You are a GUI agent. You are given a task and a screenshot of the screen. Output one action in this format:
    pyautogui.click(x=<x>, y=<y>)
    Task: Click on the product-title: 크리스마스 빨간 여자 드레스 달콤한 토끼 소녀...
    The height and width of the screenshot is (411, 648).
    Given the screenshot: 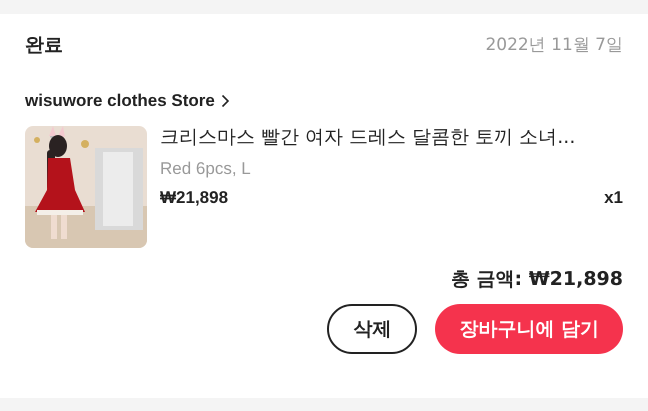 What is the action you would take?
    pyautogui.click(x=391, y=137)
    